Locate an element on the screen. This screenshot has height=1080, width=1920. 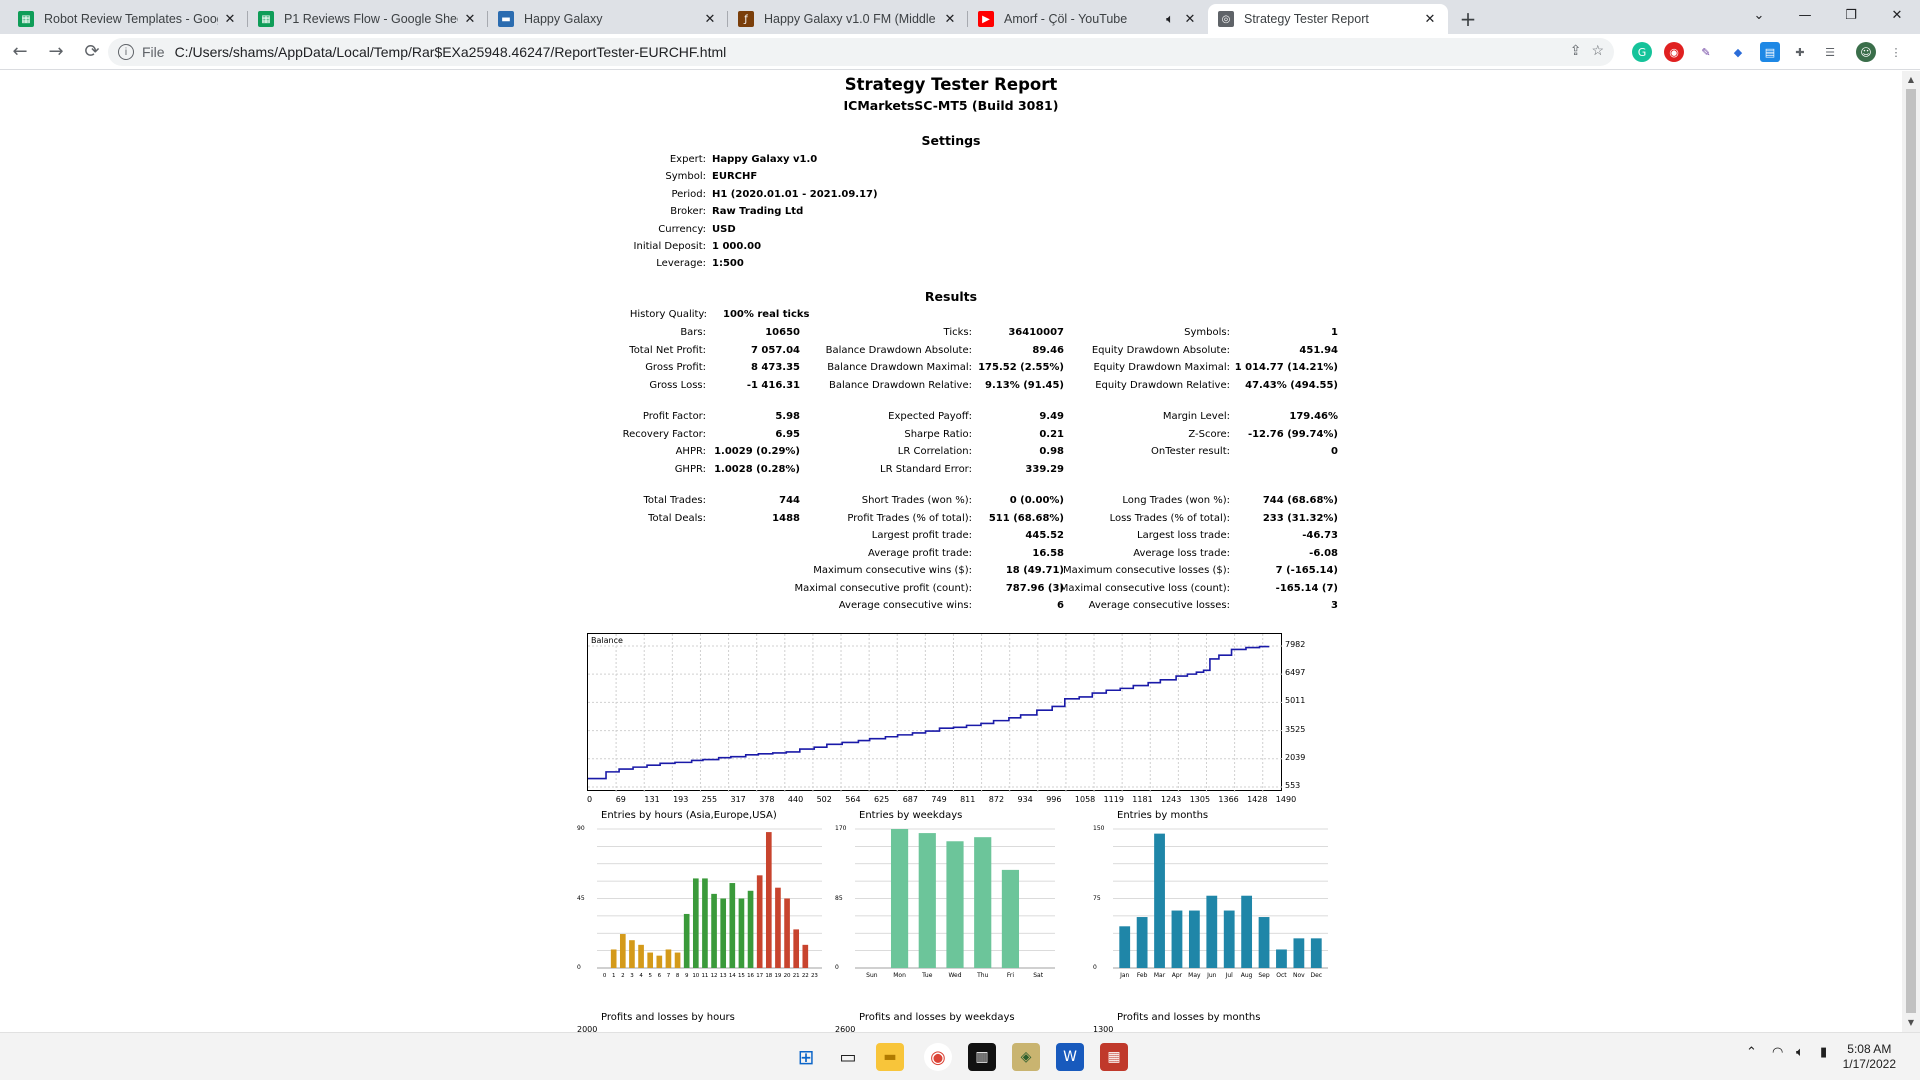
tab-2: ▬ Happy Galaxy ✕ is located at coordinates (608, 19).